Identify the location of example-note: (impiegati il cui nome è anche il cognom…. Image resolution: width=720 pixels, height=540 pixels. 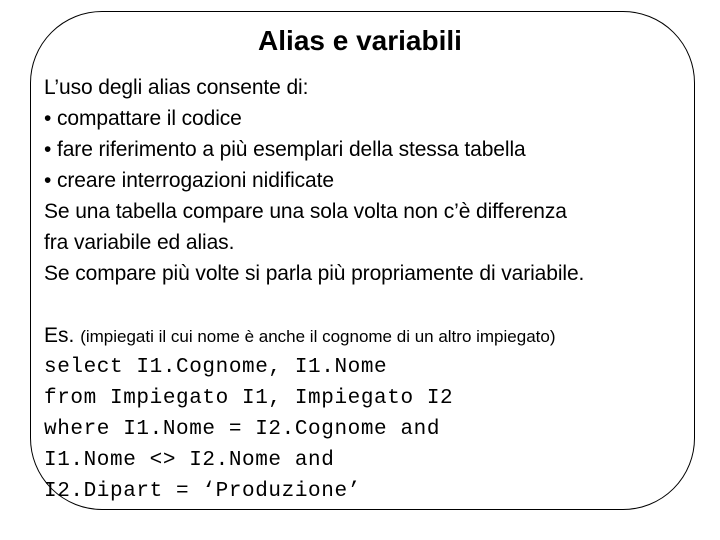
(318, 336).